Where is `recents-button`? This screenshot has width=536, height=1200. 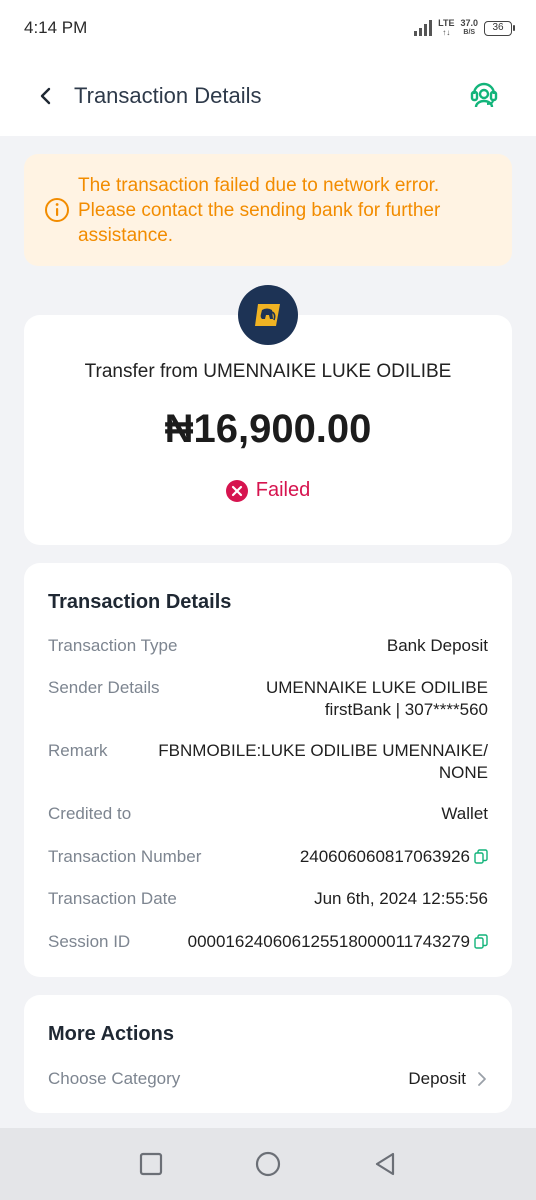
recents-button is located at coordinates (151, 1164).